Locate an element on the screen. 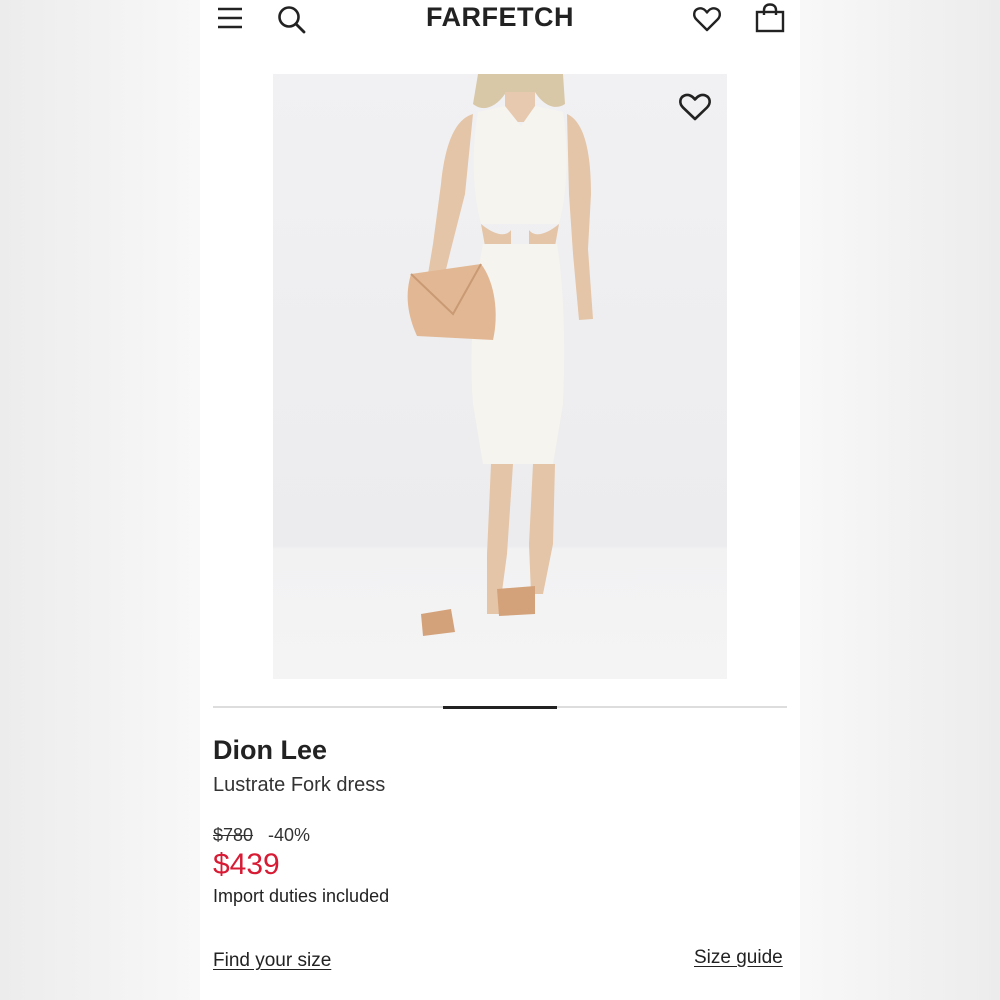 This screenshot has width=1000, height=1000. find-your-size-link: Find your size is located at coordinates (272, 961).